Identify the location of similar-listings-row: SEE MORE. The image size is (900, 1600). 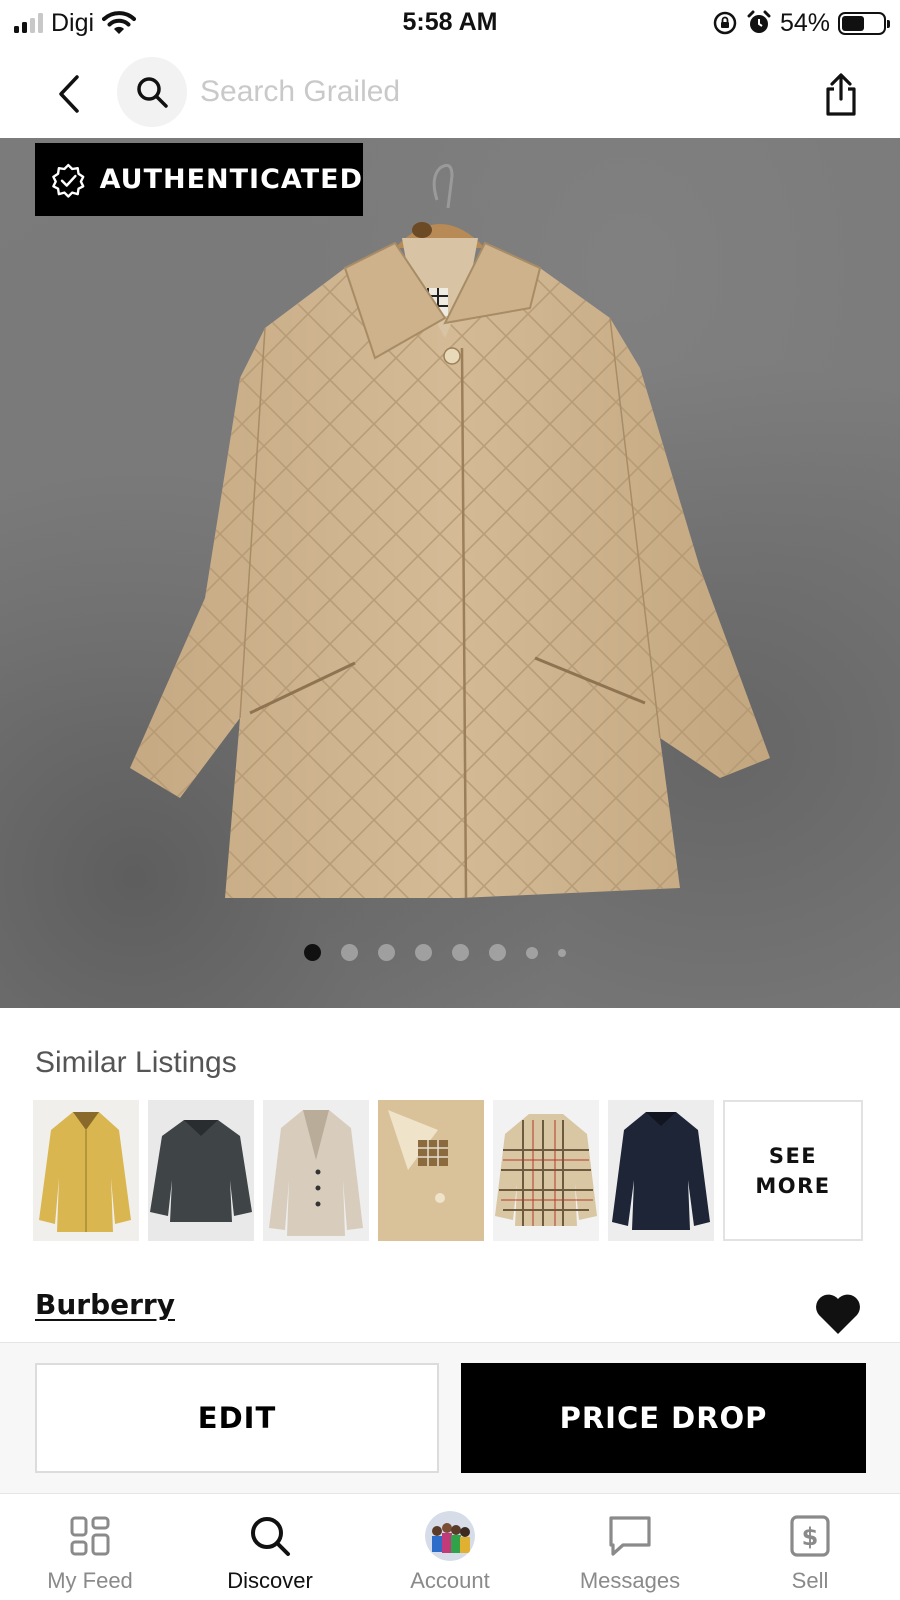
(448, 1170).